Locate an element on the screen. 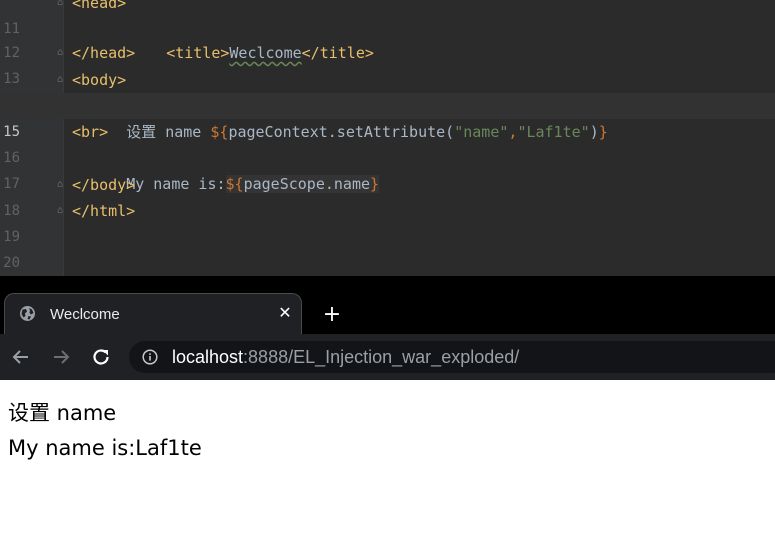 The height and width of the screenshot is (542, 775). url-path: :8888/EL_Injection_war_exploded/ is located at coordinates (381, 357).